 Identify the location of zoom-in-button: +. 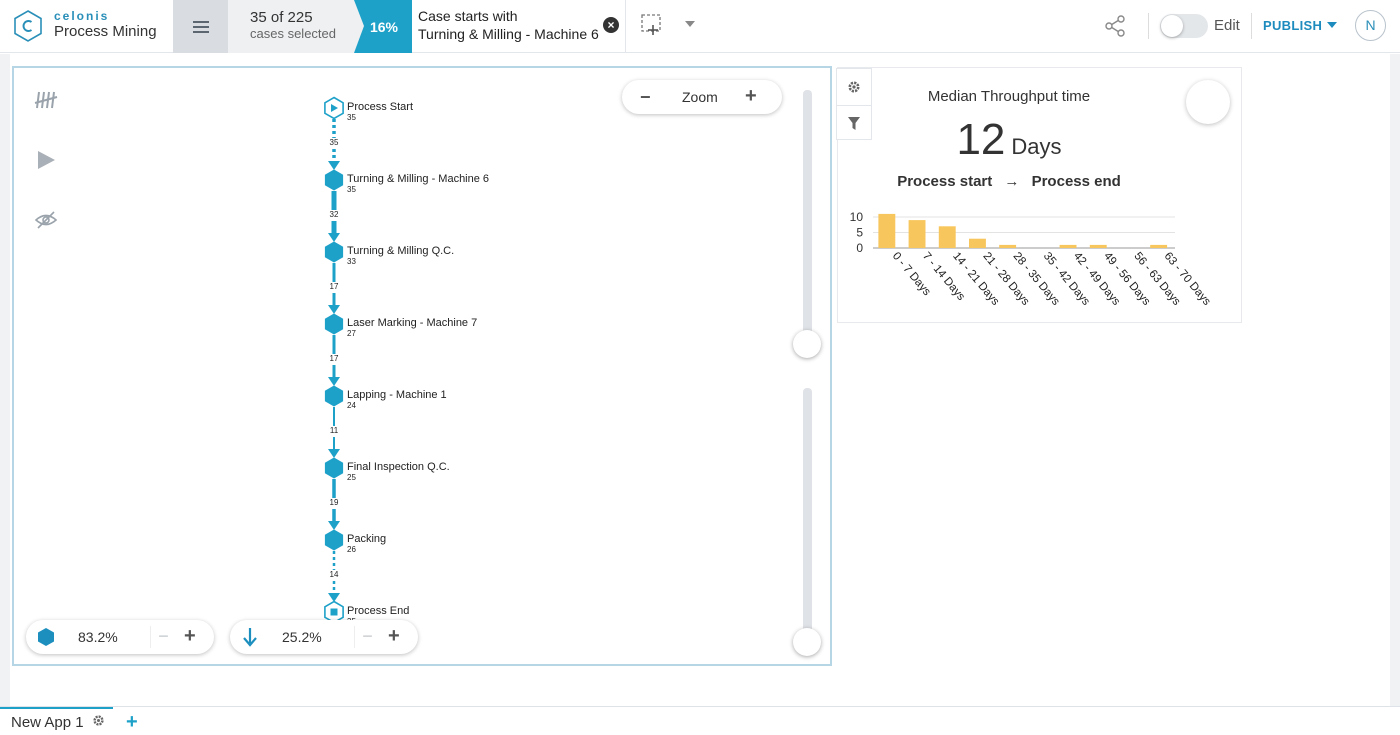
(751, 96).